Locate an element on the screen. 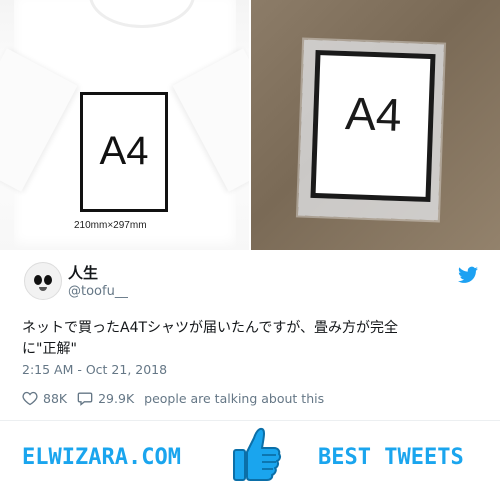  tweet-timestamp: 2:15 AM - Oct 21, 2018 is located at coordinates (94, 369).